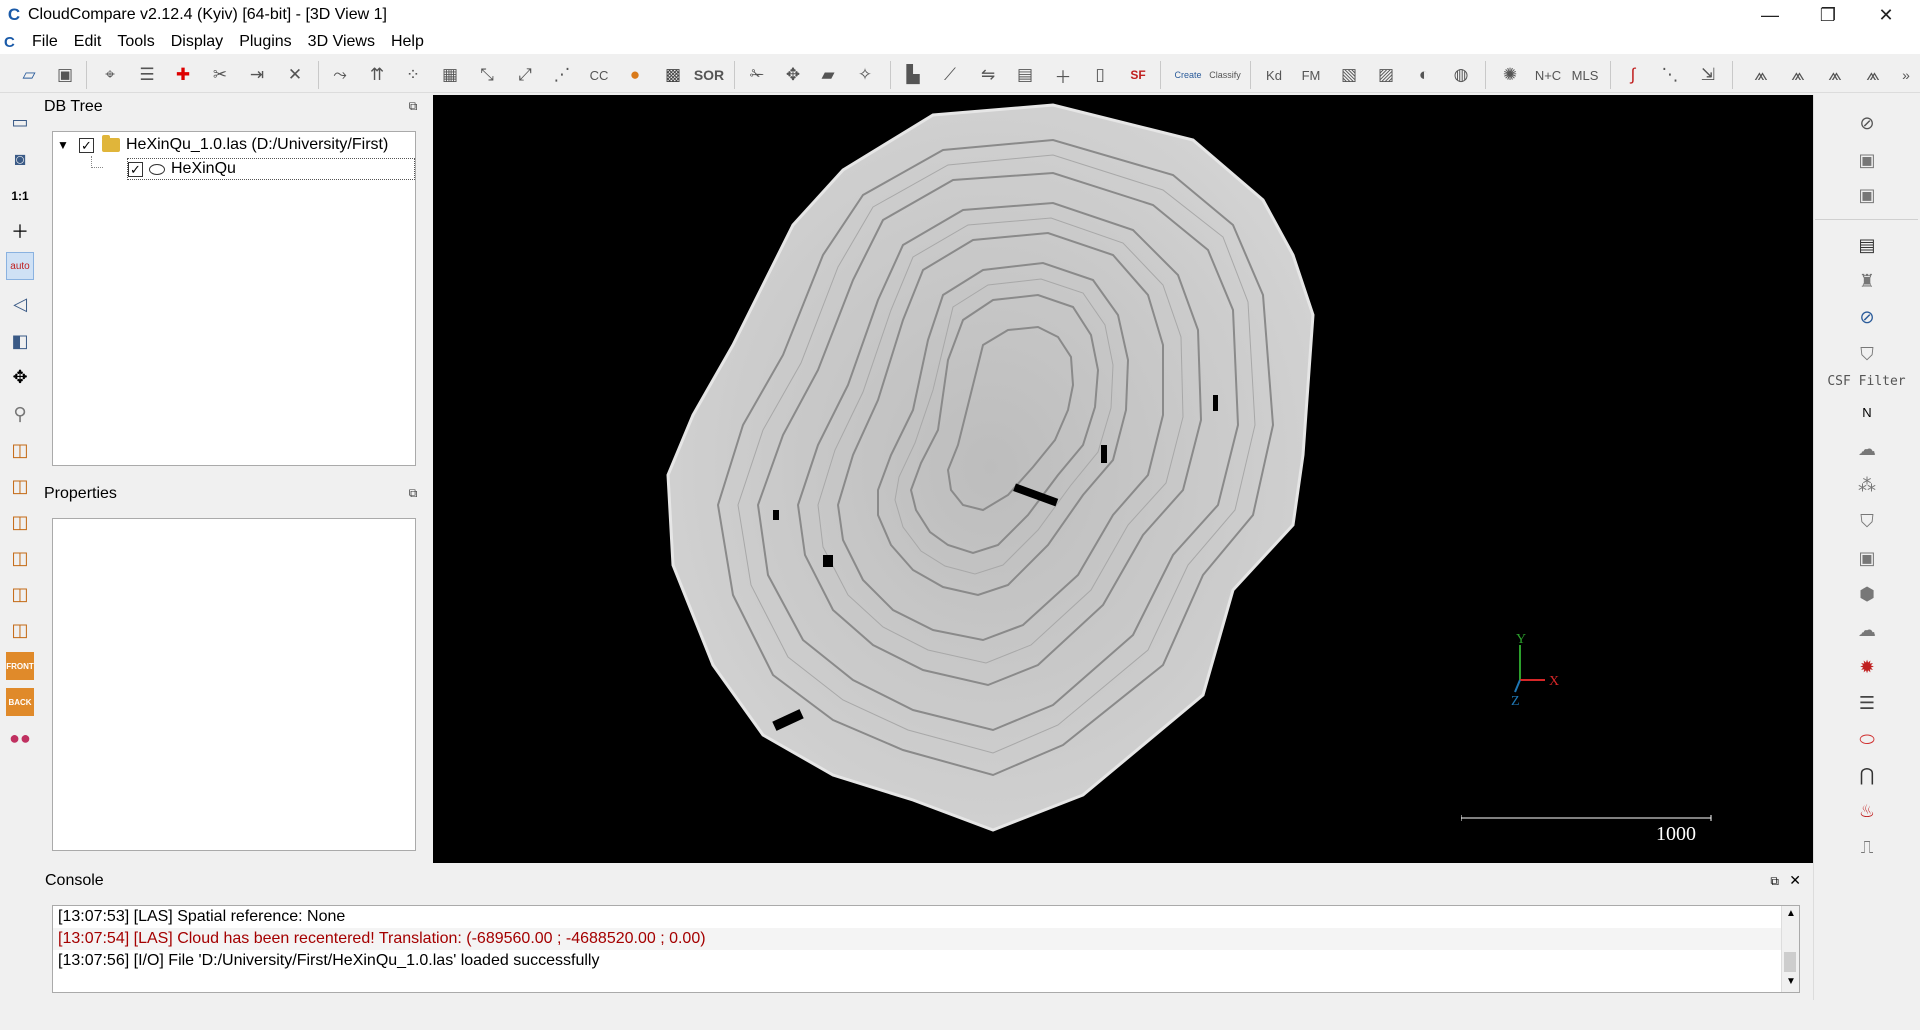 The width and height of the screenshot is (1920, 1030). Describe the element at coordinates (197, 42) in the screenshot. I see `menu-display: Display` at that location.